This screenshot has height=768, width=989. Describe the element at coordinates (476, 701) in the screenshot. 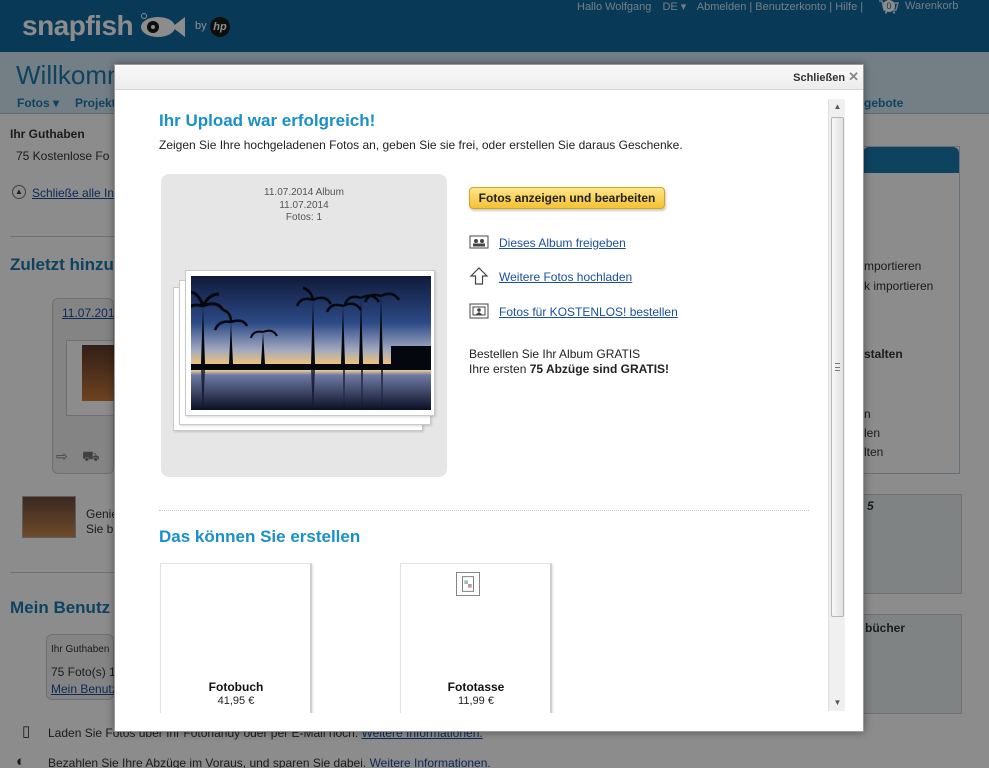

I see `product-price: 11,99 €` at that location.